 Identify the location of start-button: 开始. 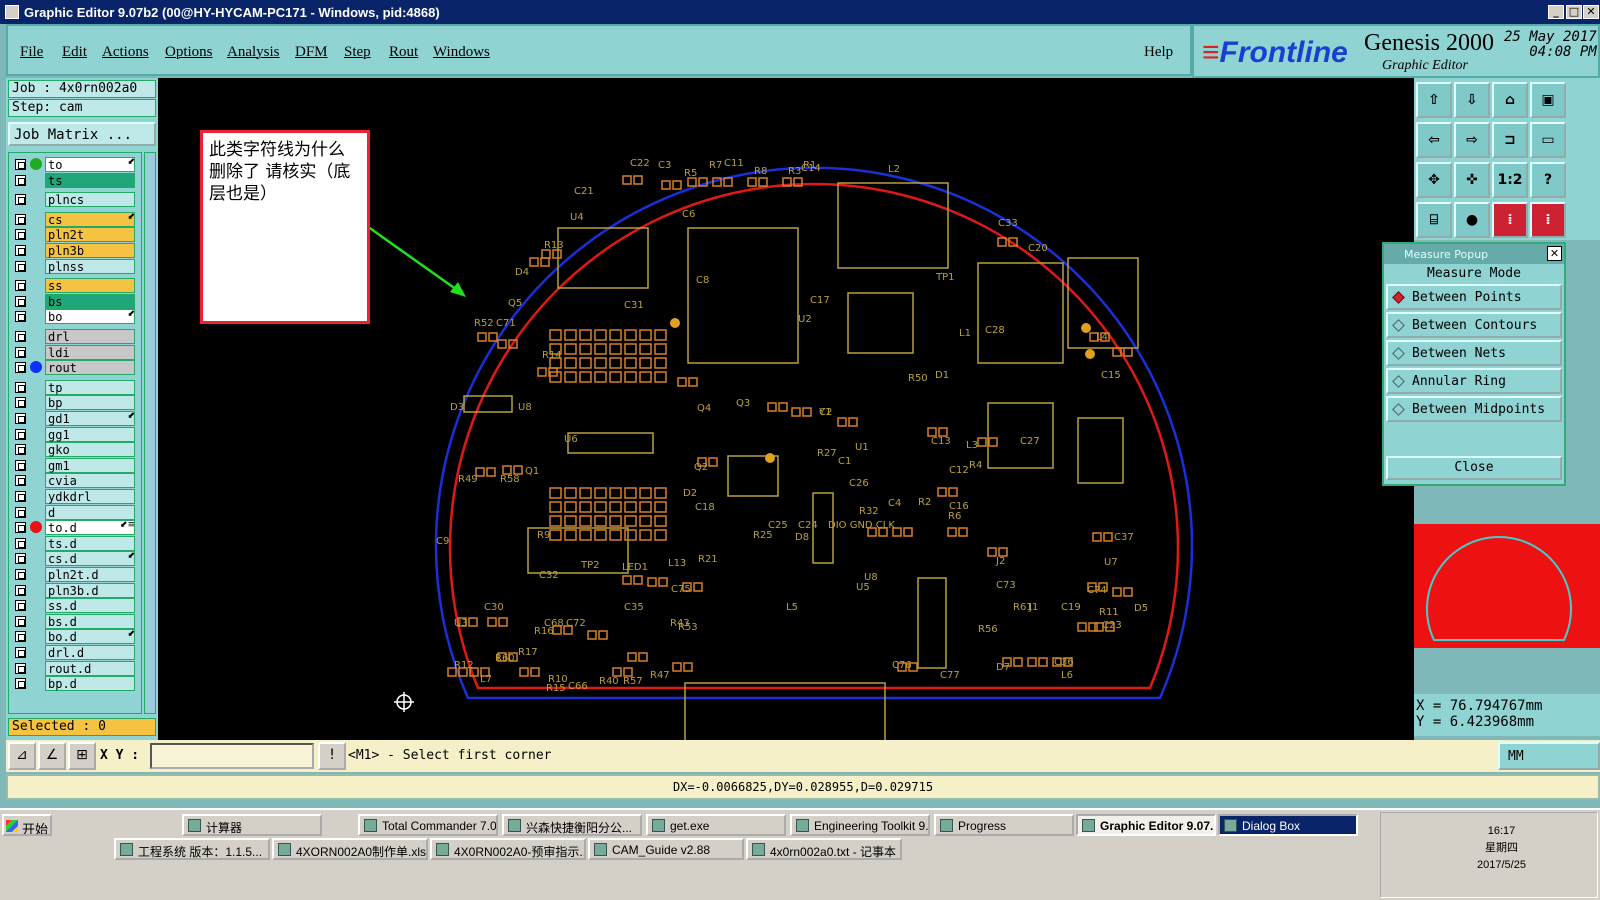
(27, 825).